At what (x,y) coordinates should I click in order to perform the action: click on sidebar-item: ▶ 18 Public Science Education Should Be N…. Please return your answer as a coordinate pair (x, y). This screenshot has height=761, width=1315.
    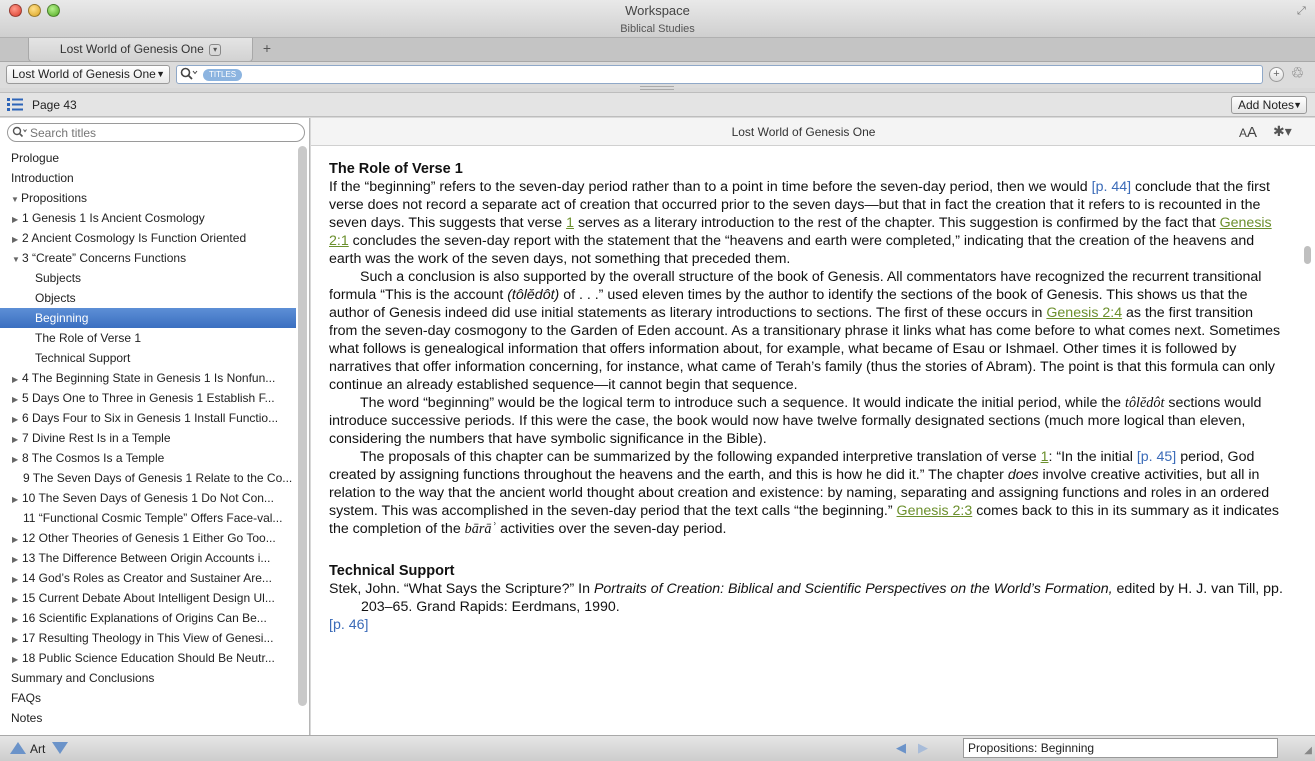
    Looking at the image, I should click on (148, 658).